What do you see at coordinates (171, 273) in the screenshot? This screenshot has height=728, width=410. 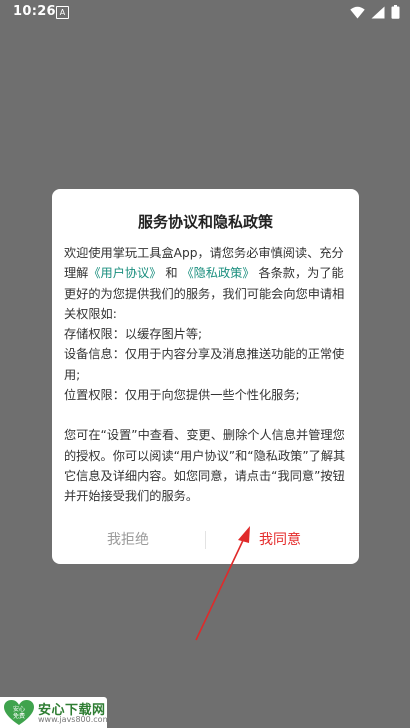 I see `and-text: 和` at bounding box center [171, 273].